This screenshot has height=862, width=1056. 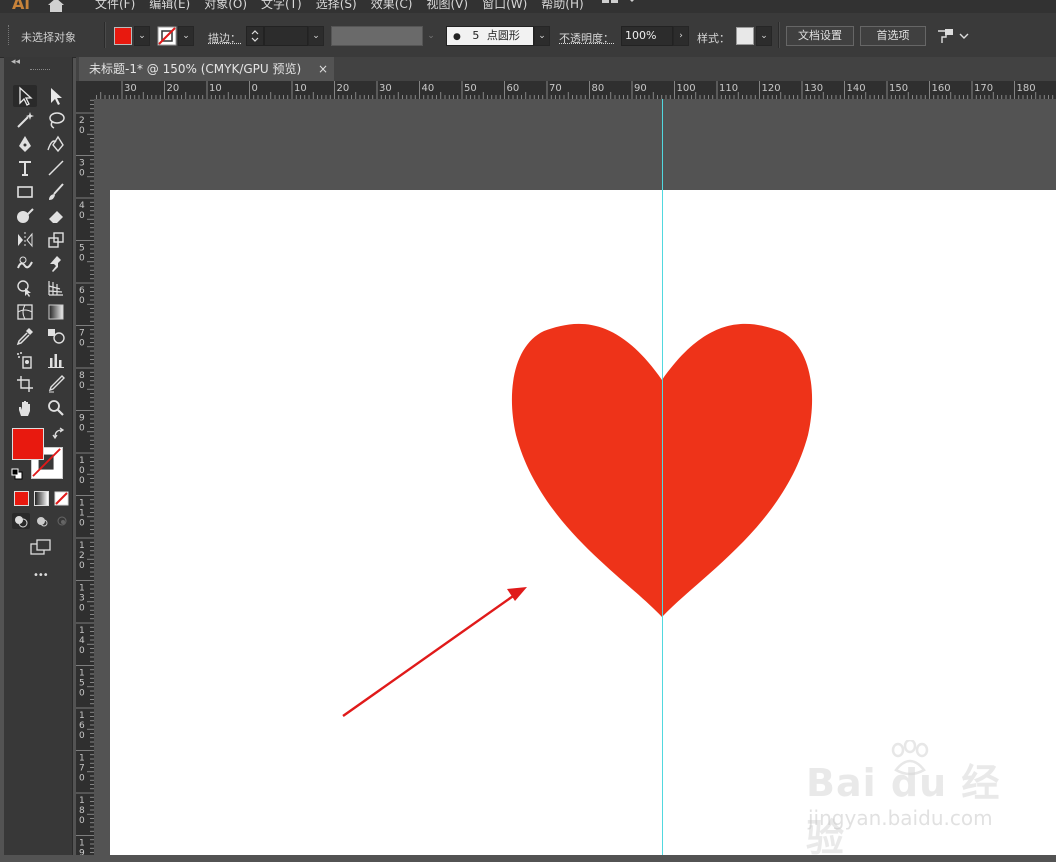 I want to click on column-graph-tool-icon, so click(x=56, y=360).